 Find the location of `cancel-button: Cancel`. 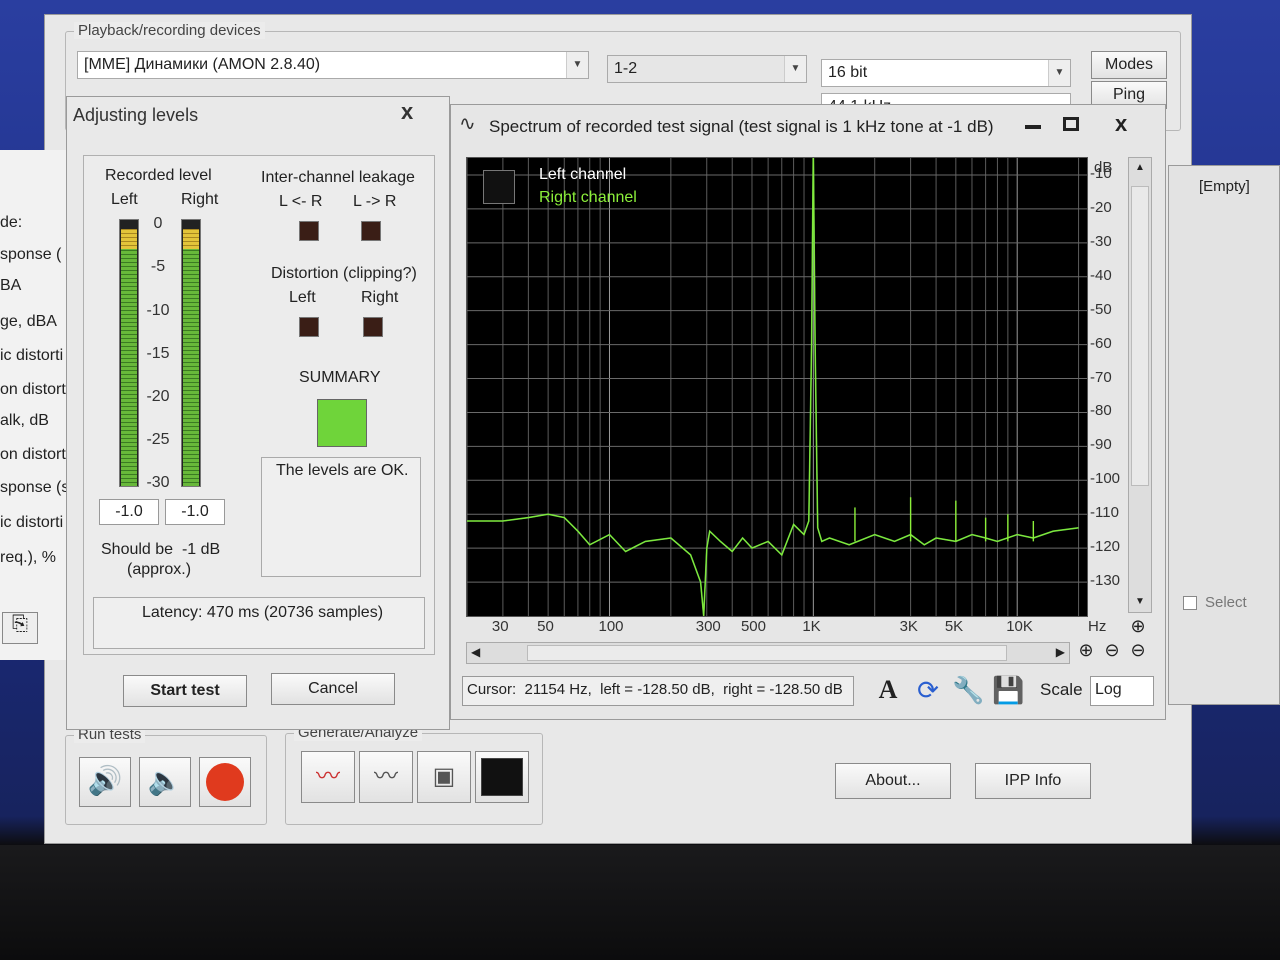

cancel-button: Cancel is located at coordinates (333, 689).